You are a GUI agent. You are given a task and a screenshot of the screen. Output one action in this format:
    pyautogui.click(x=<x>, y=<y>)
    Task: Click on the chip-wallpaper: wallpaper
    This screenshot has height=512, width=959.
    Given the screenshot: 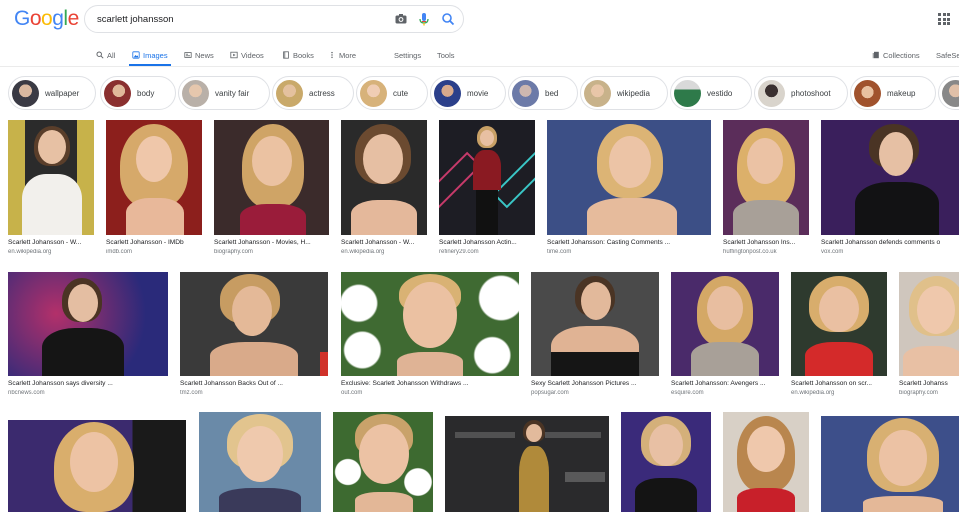 What is the action you would take?
    pyautogui.click(x=52, y=93)
    